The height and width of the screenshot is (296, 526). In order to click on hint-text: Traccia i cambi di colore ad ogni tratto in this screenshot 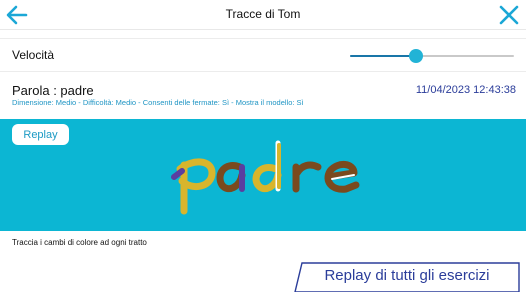, I will do `click(79, 242)`.